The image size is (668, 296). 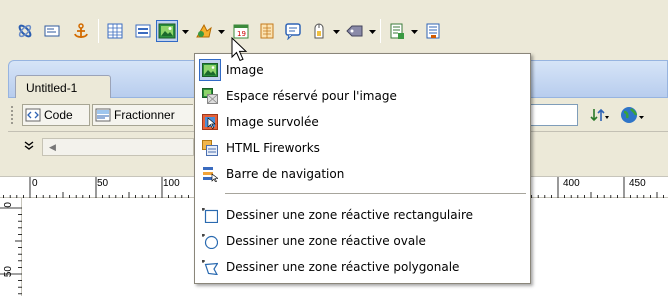 What do you see at coordinates (52, 147) in the screenshot?
I see `scroll-arrow-icon: ◀` at bounding box center [52, 147].